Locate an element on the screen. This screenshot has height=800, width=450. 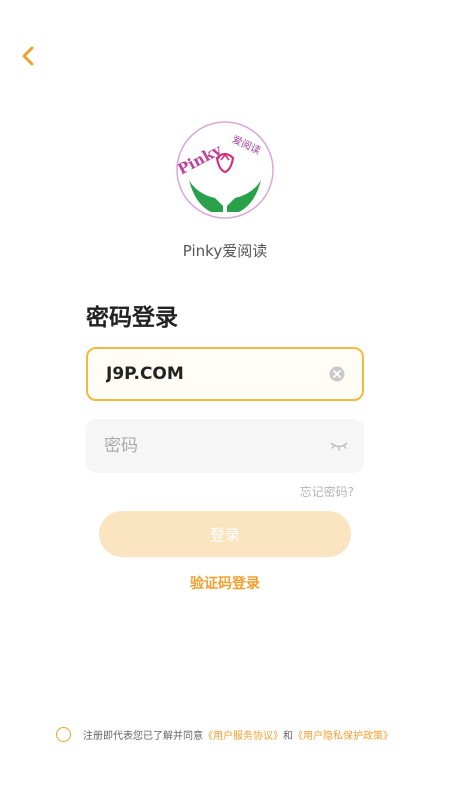
privacy-policy-link: 《用户隐私保护政策》 is located at coordinates (343, 734).